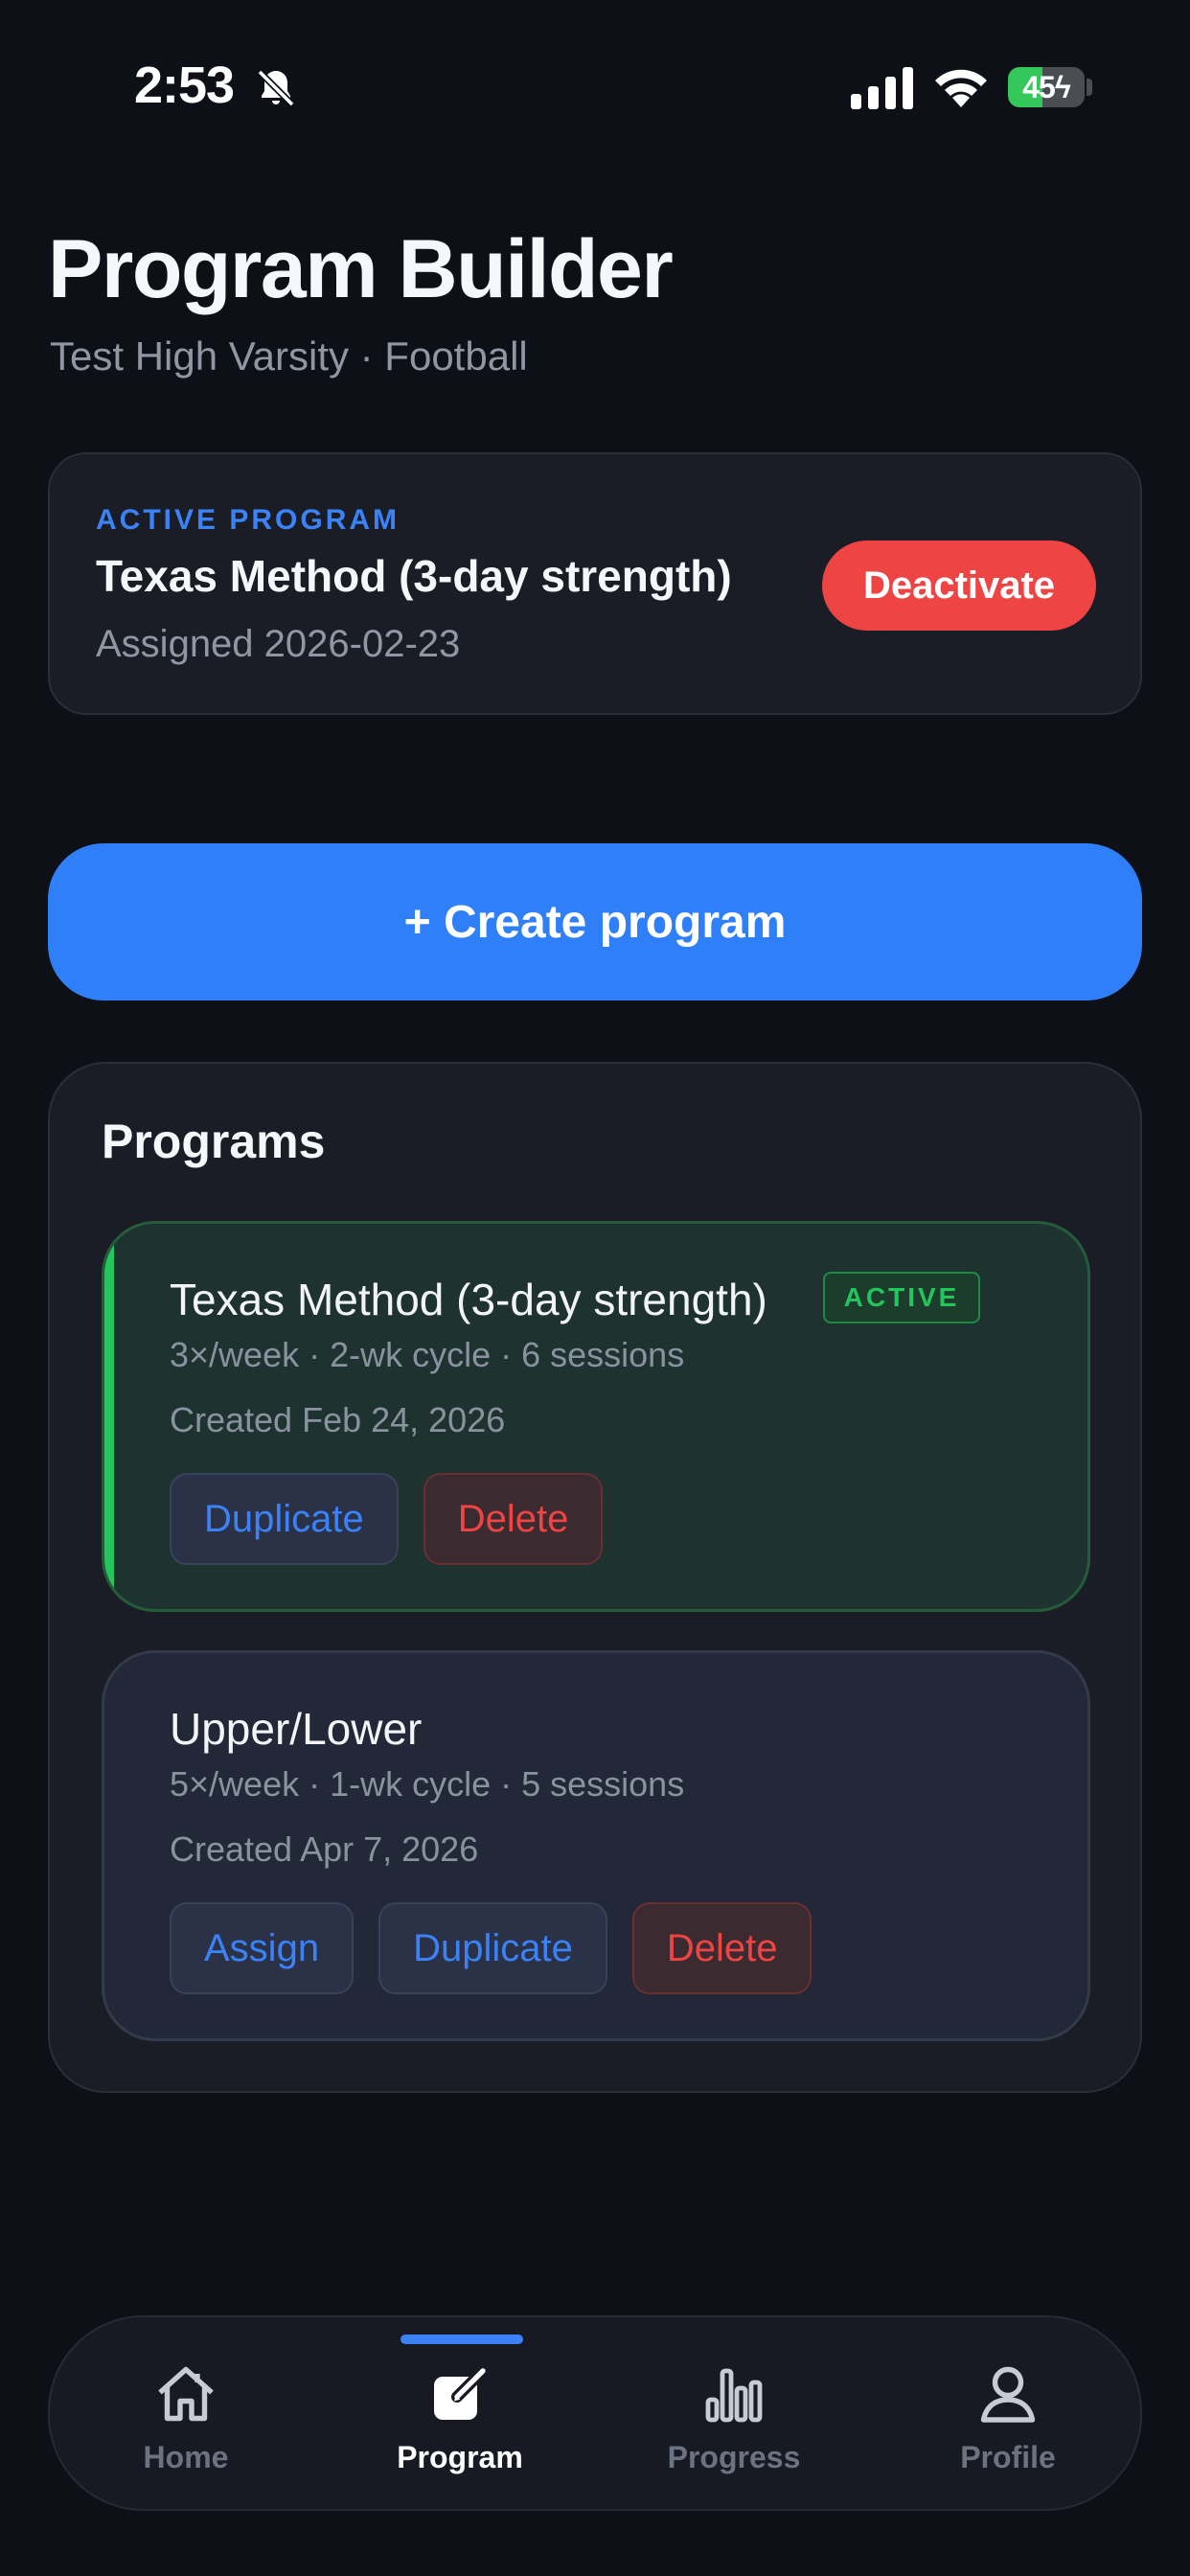 The width and height of the screenshot is (1190, 2576). What do you see at coordinates (109, 1416) in the screenshot?
I see `active-indicator-stripe` at bounding box center [109, 1416].